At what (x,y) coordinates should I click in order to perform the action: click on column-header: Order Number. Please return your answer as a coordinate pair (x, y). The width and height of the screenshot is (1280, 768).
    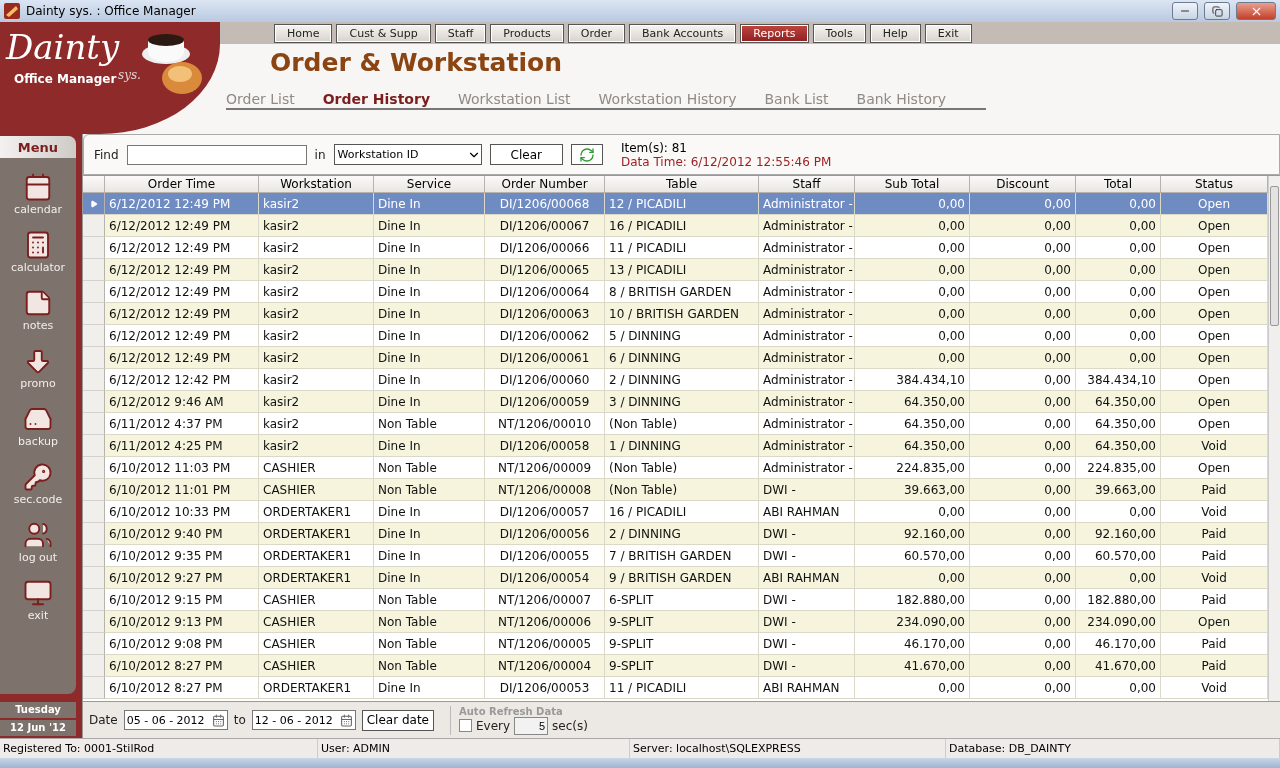
    Looking at the image, I should click on (545, 184).